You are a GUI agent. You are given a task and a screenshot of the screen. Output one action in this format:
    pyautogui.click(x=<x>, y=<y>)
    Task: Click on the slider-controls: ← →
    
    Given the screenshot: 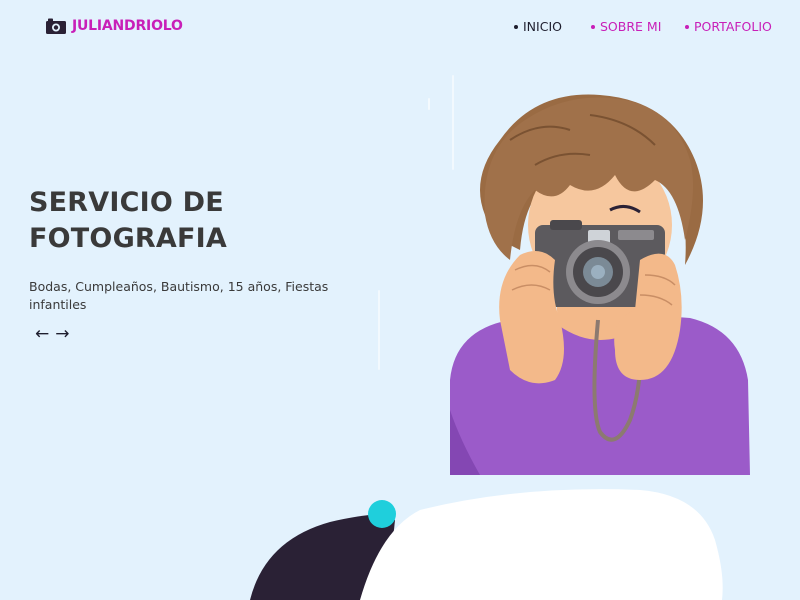 What is the action you would take?
    pyautogui.click(x=52, y=334)
    